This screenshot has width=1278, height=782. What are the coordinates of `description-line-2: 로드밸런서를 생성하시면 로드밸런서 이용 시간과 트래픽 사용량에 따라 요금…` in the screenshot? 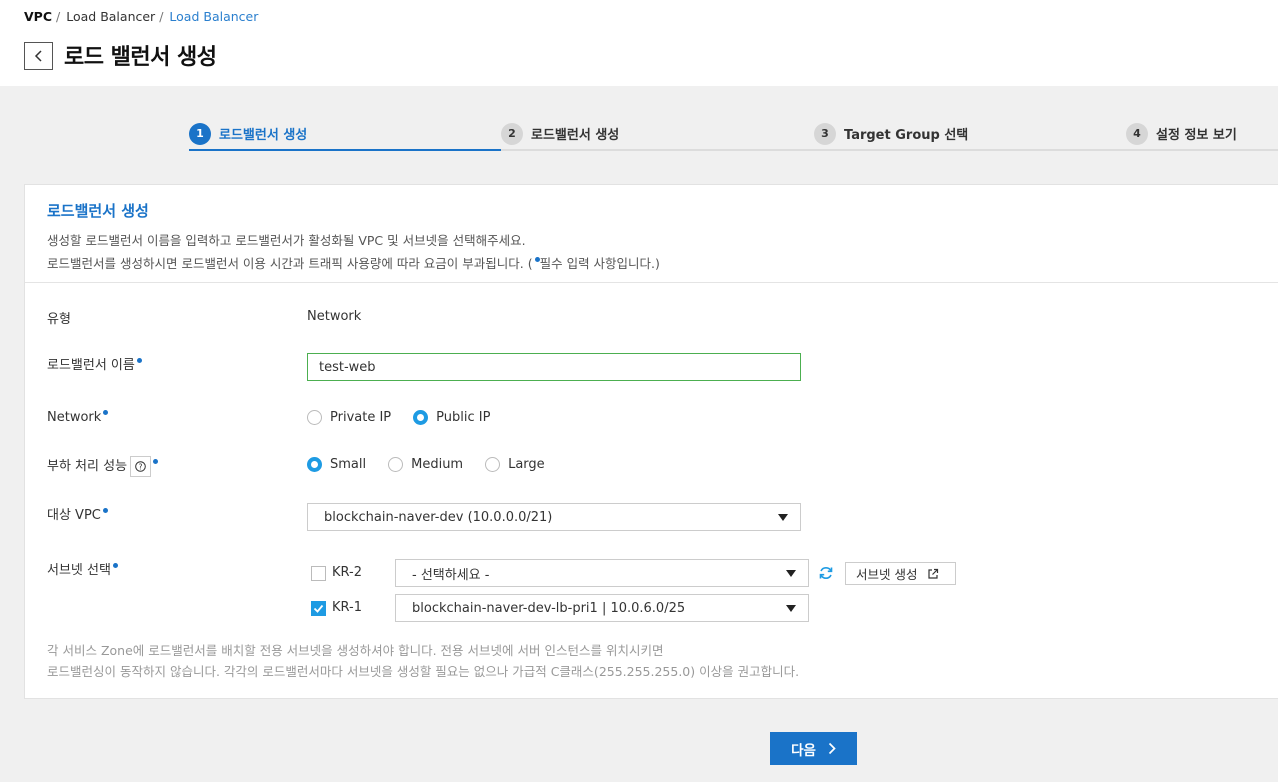 It's located at (651, 263).